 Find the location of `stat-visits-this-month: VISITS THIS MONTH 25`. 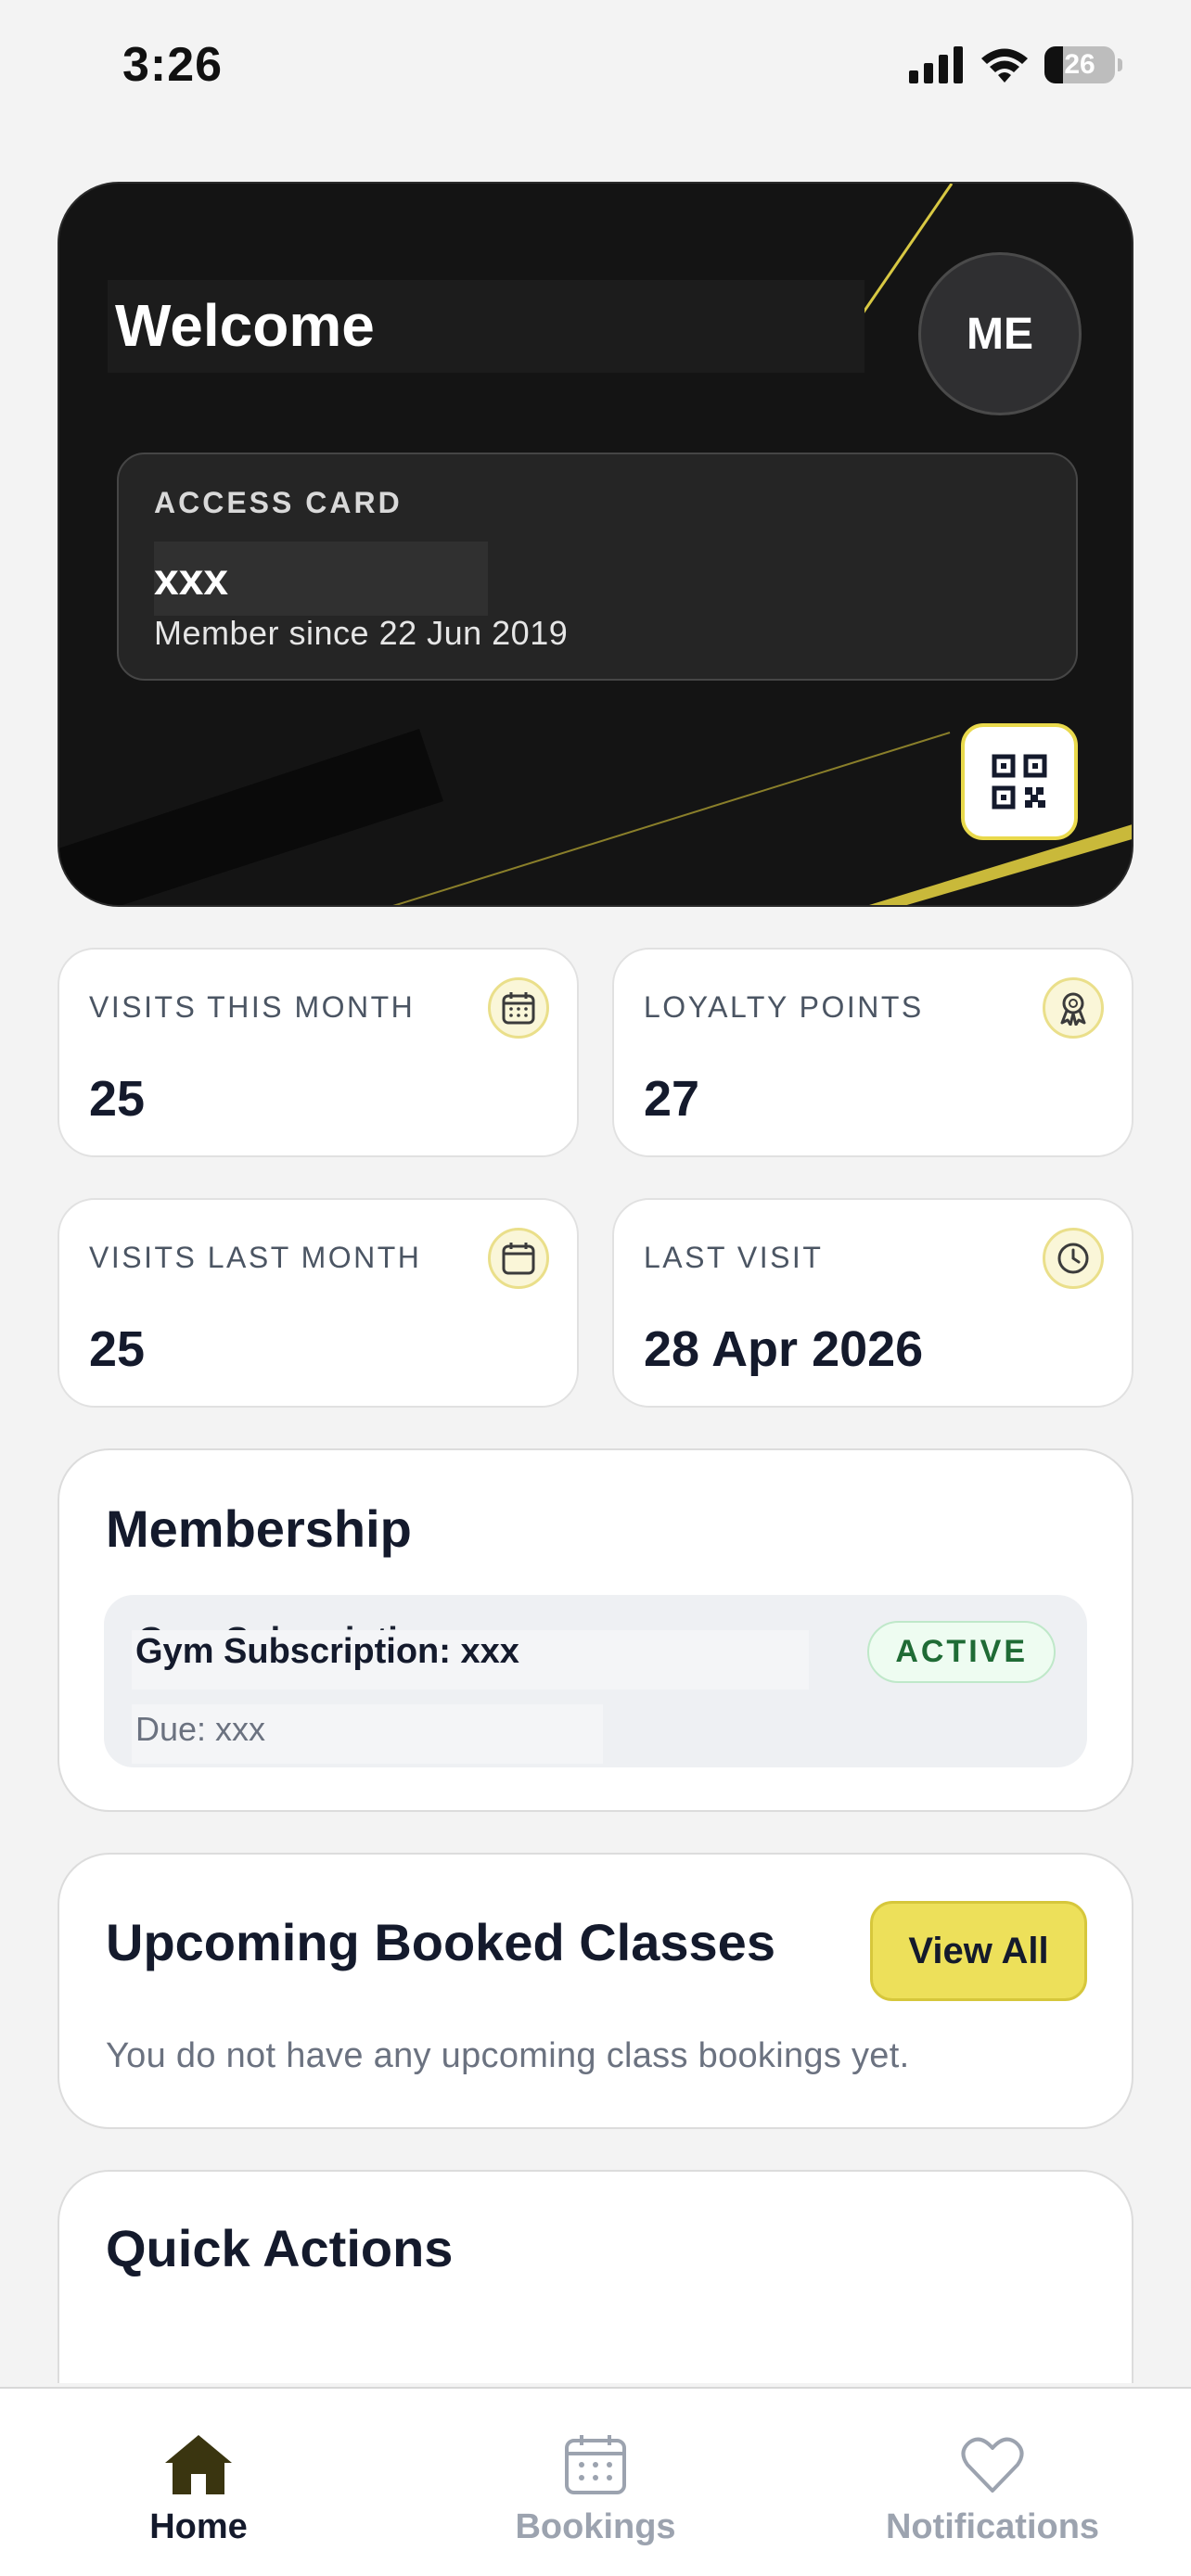

stat-visits-this-month: VISITS THIS MONTH 25 is located at coordinates (318, 1052).